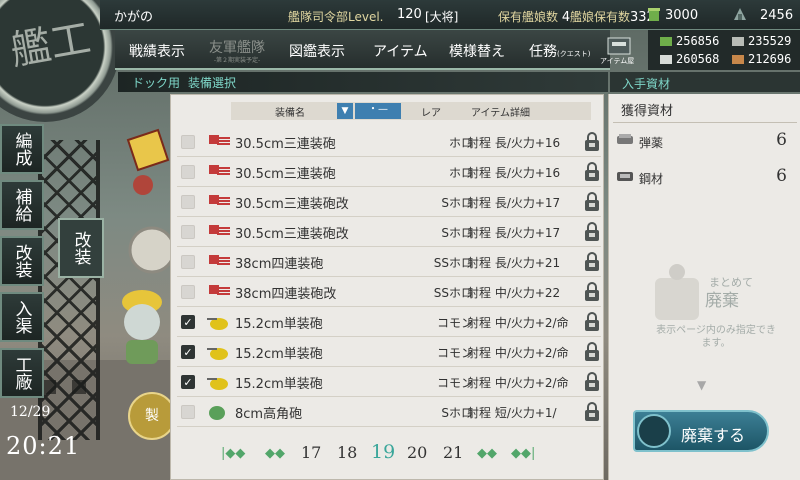  Describe the element at coordinates (279, 264) in the screenshot. I see `equipment-name: 38cm四連装砲` at that location.